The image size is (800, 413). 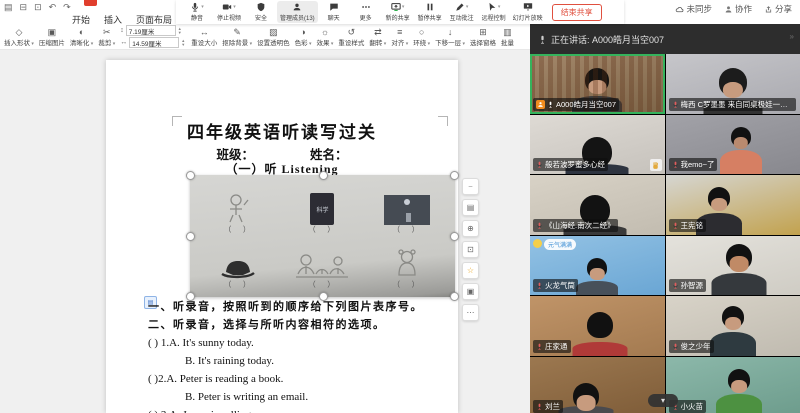 What do you see at coordinates (462, 12) in the screenshot?
I see `meeting-annotate-button: ▾ 互动批注` at bounding box center [462, 12].